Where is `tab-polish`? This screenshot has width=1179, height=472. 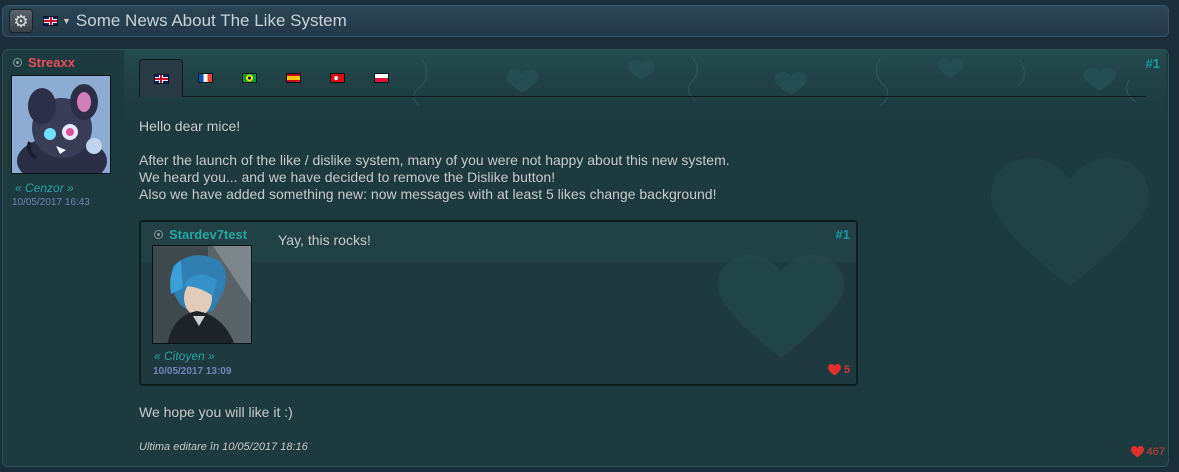 tab-polish is located at coordinates (381, 78).